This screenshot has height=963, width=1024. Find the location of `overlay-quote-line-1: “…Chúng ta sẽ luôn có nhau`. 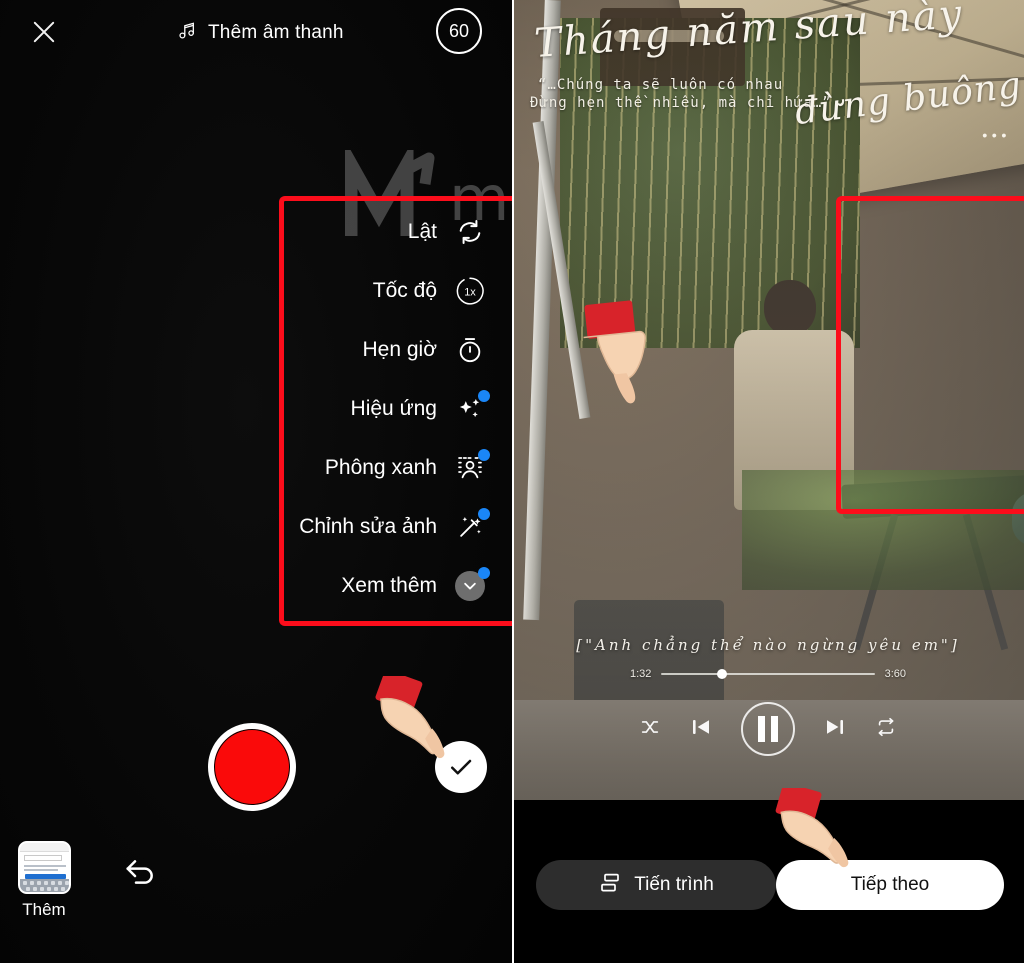

overlay-quote-line-1: “…Chúng ta sẽ luôn có nhau is located at coordinates (661, 85).